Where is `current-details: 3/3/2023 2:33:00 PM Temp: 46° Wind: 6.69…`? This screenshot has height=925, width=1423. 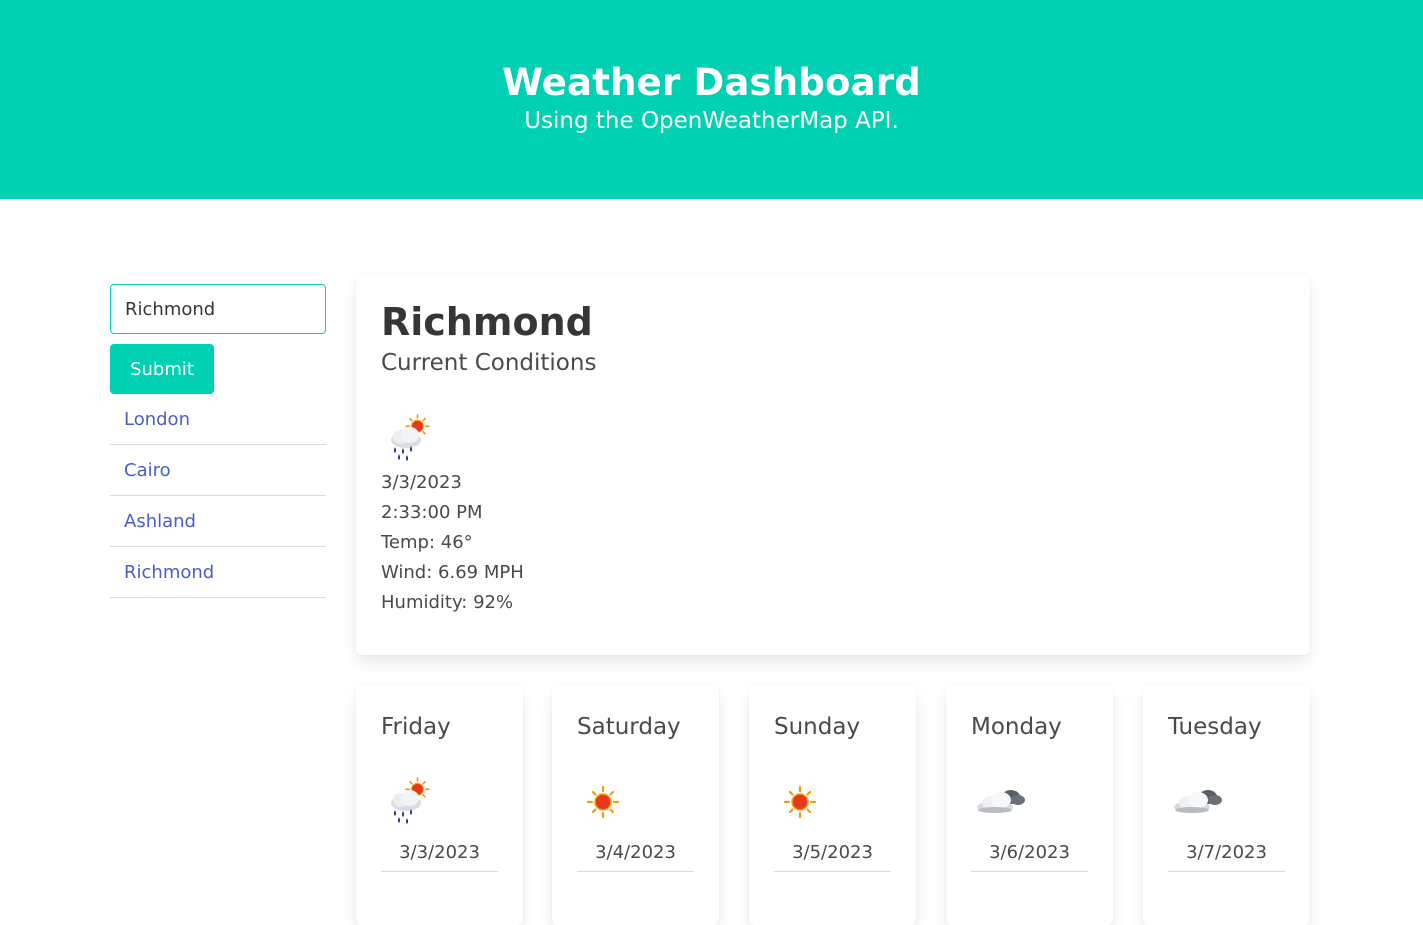 current-details: 3/3/2023 2:33:00 PM Temp: 46° Wind: 6.69… is located at coordinates (833, 543).